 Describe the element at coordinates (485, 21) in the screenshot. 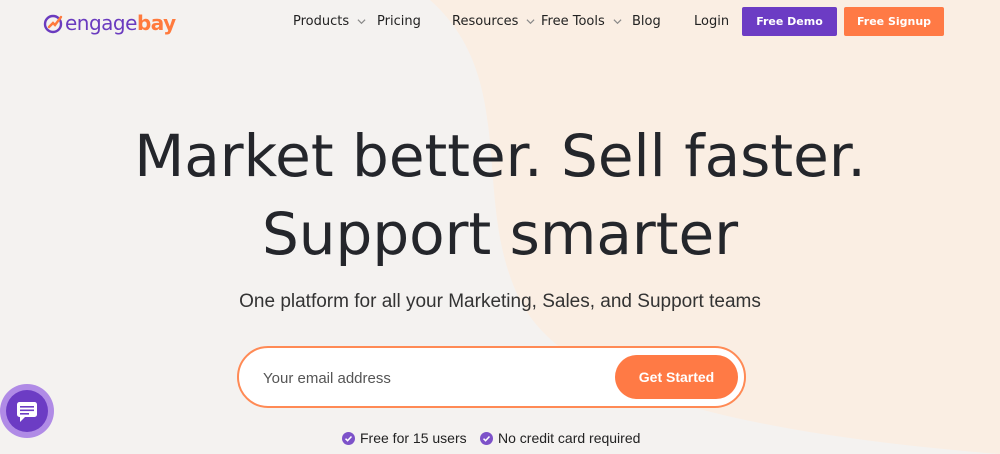

I see `nav-resources-label: Resources` at that location.